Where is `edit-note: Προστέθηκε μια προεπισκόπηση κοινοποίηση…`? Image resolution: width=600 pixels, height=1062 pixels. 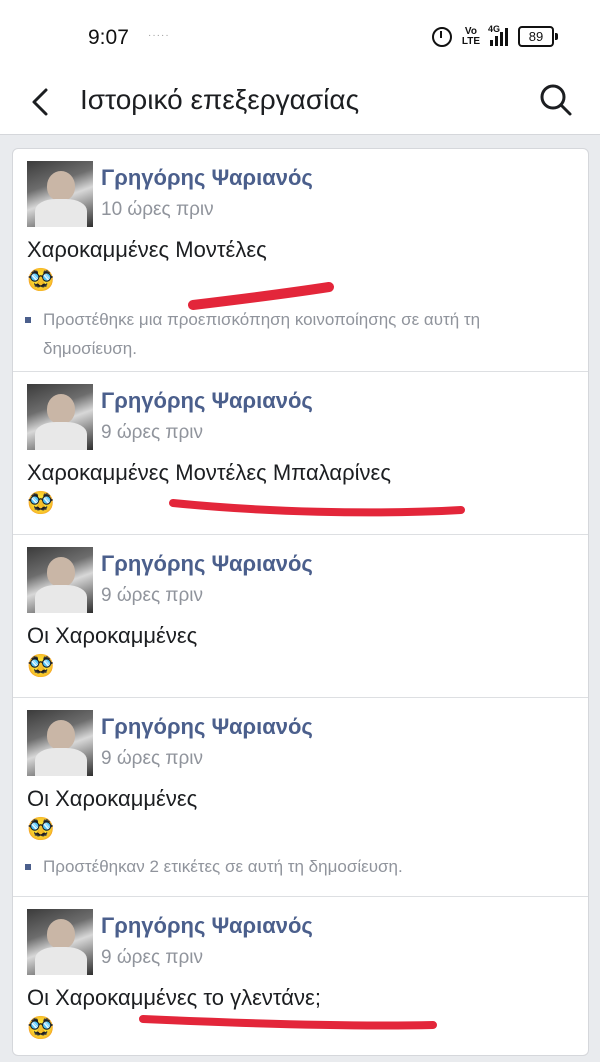
edit-note: Προστέθηκε μια προεπισκόπηση κοινοποίηση… is located at coordinates (299, 334).